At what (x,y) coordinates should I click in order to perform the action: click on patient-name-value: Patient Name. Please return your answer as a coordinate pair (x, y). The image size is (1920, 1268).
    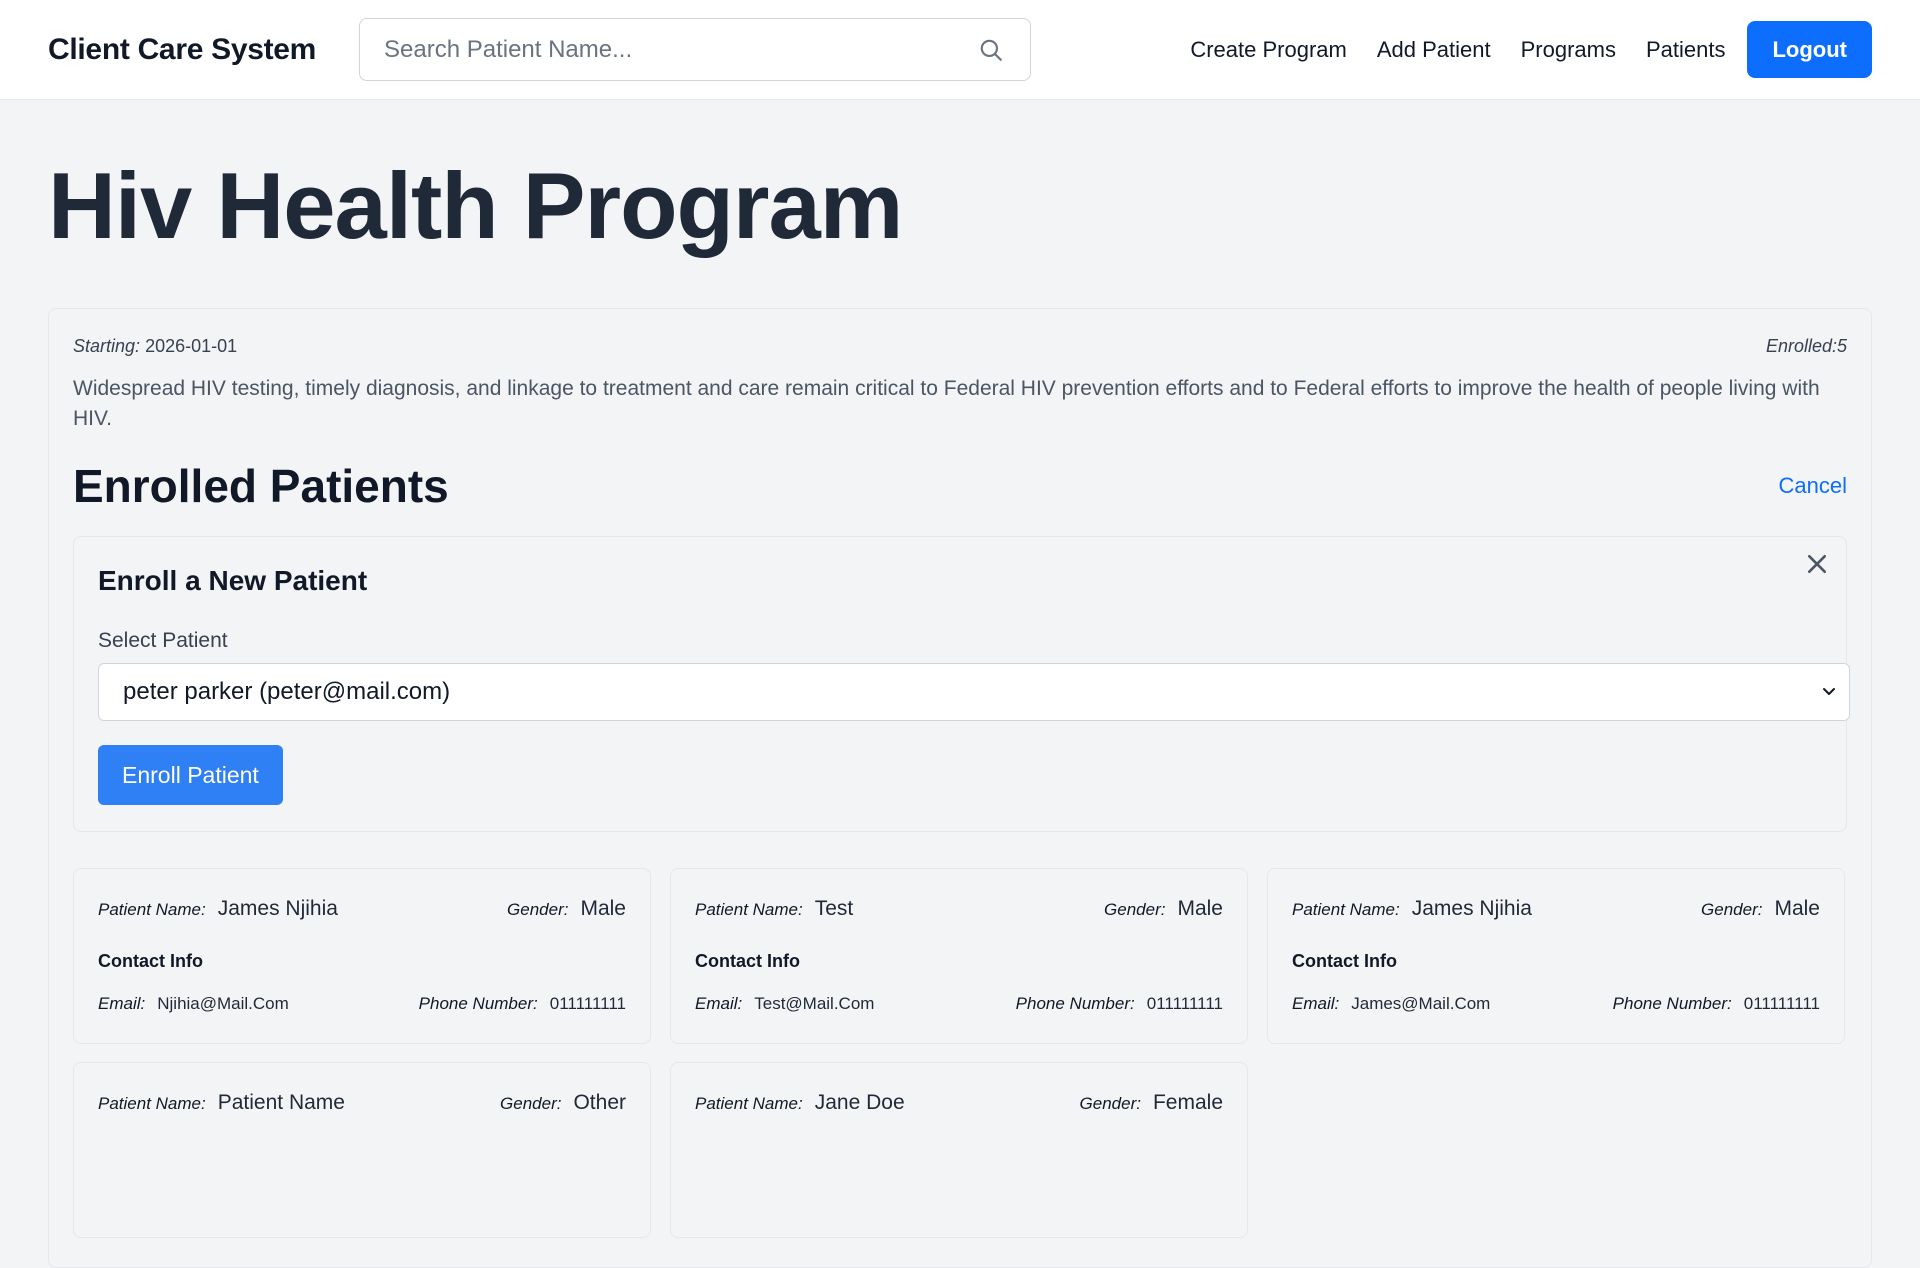
    Looking at the image, I should click on (281, 1102).